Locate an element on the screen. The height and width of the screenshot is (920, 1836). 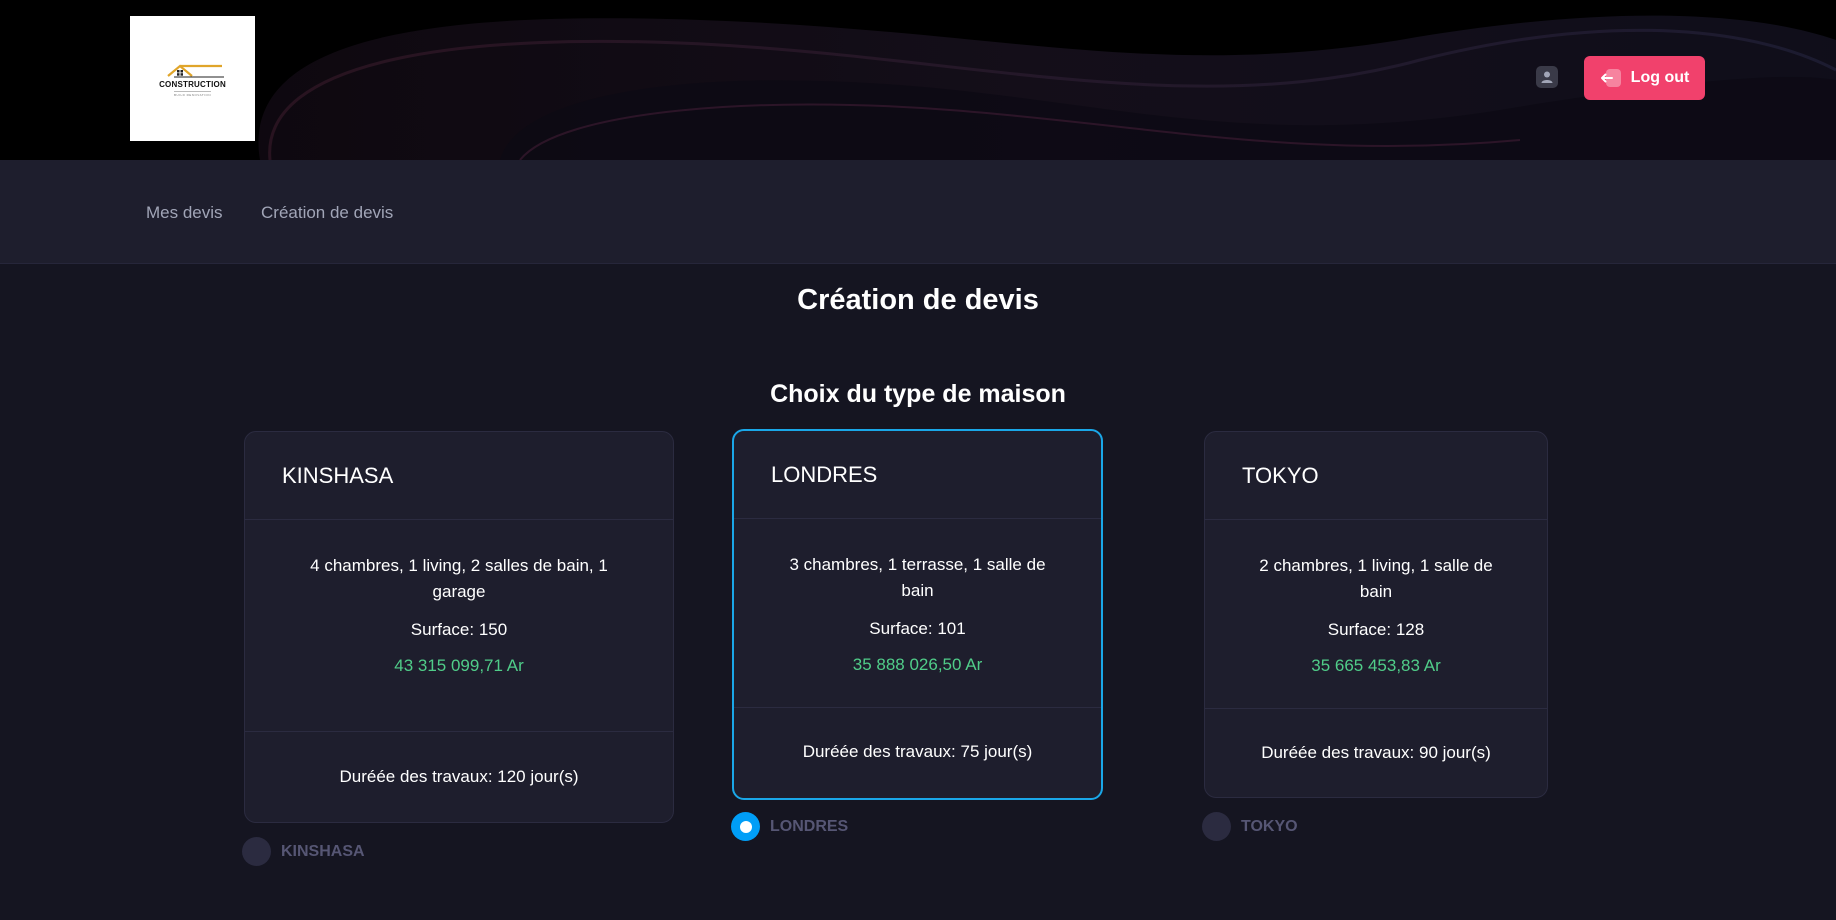
house-name: KINSHASA is located at coordinates (338, 475).